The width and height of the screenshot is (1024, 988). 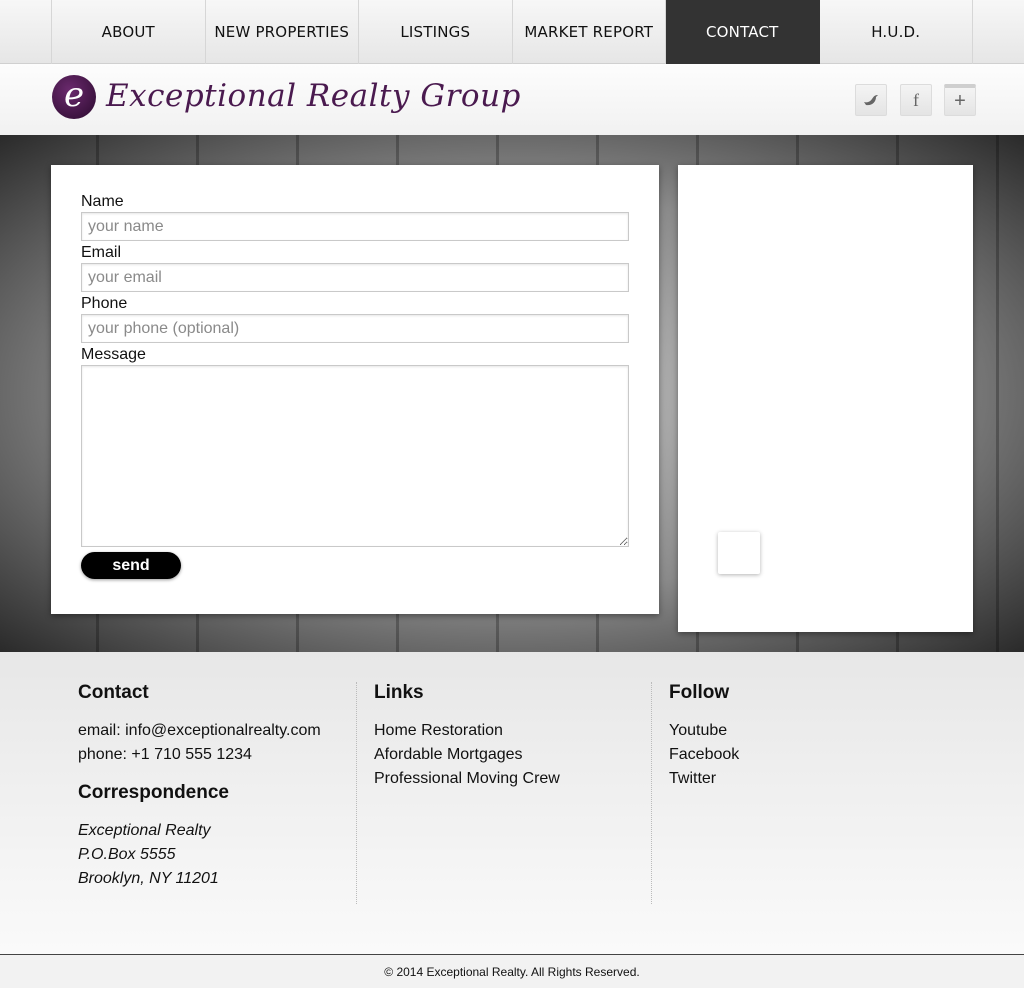 What do you see at coordinates (113, 692) in the screenshot?
I see `contact-heading: Contact` at bounding box center [113, 692].